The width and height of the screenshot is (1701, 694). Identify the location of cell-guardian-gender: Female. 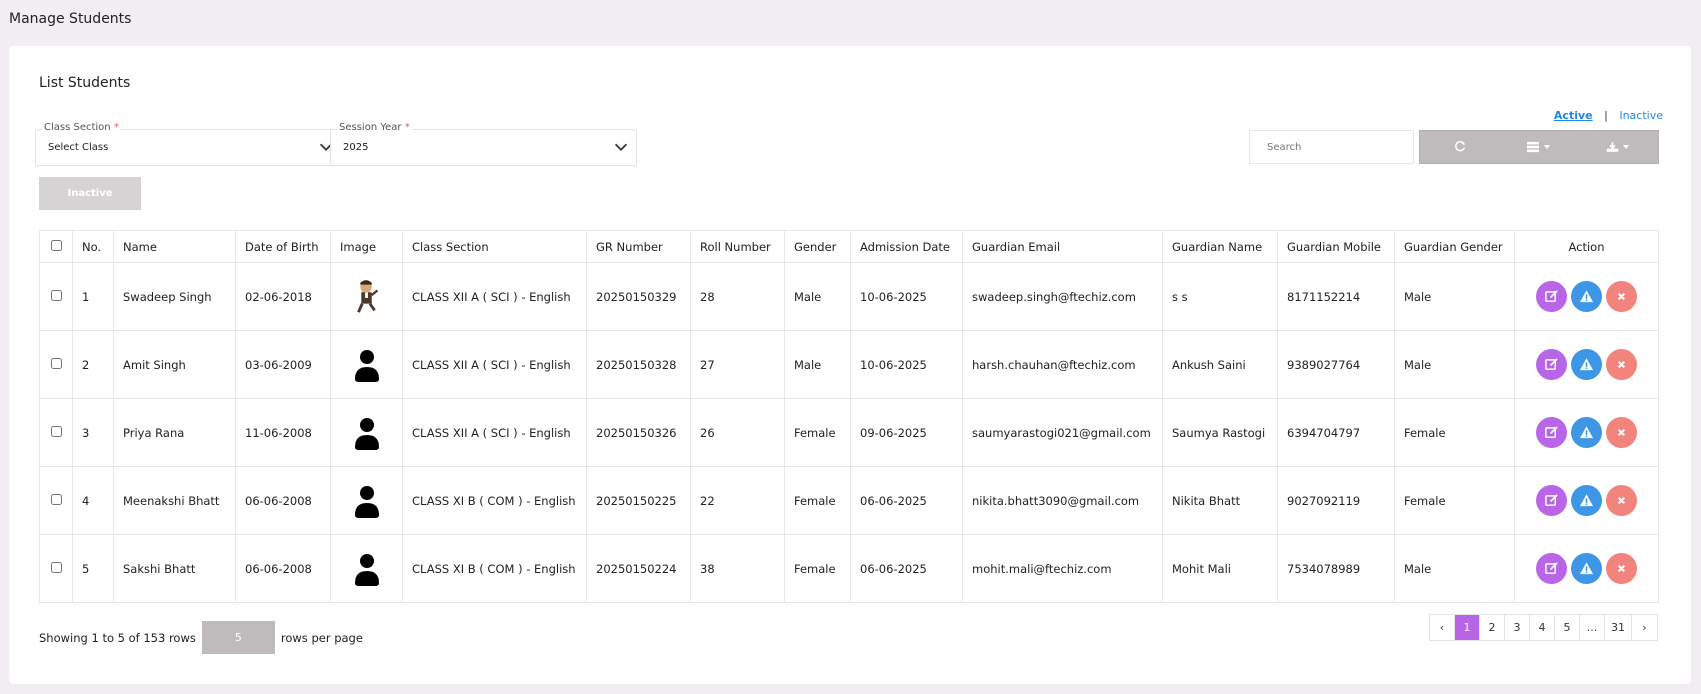
(1454, 432).